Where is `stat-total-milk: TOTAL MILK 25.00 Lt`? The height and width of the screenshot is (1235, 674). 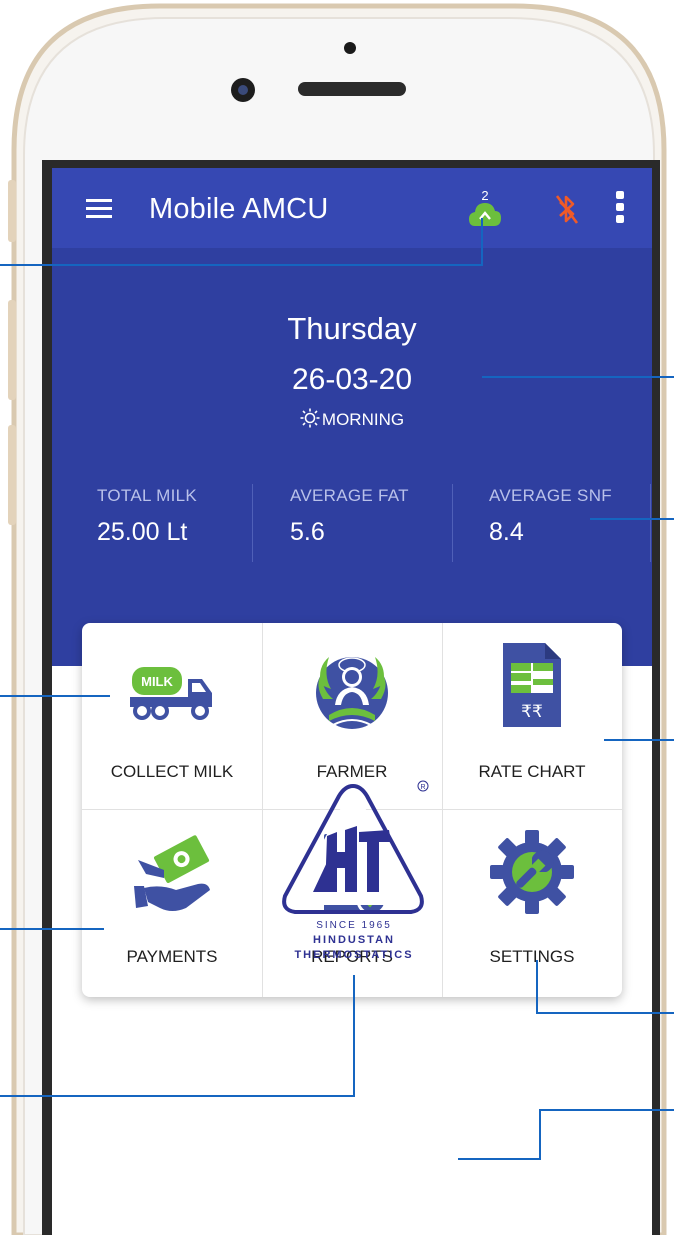
stat-total-milk: TOTAL MILK 25.00 Lt is located at coordinates (147, 526).